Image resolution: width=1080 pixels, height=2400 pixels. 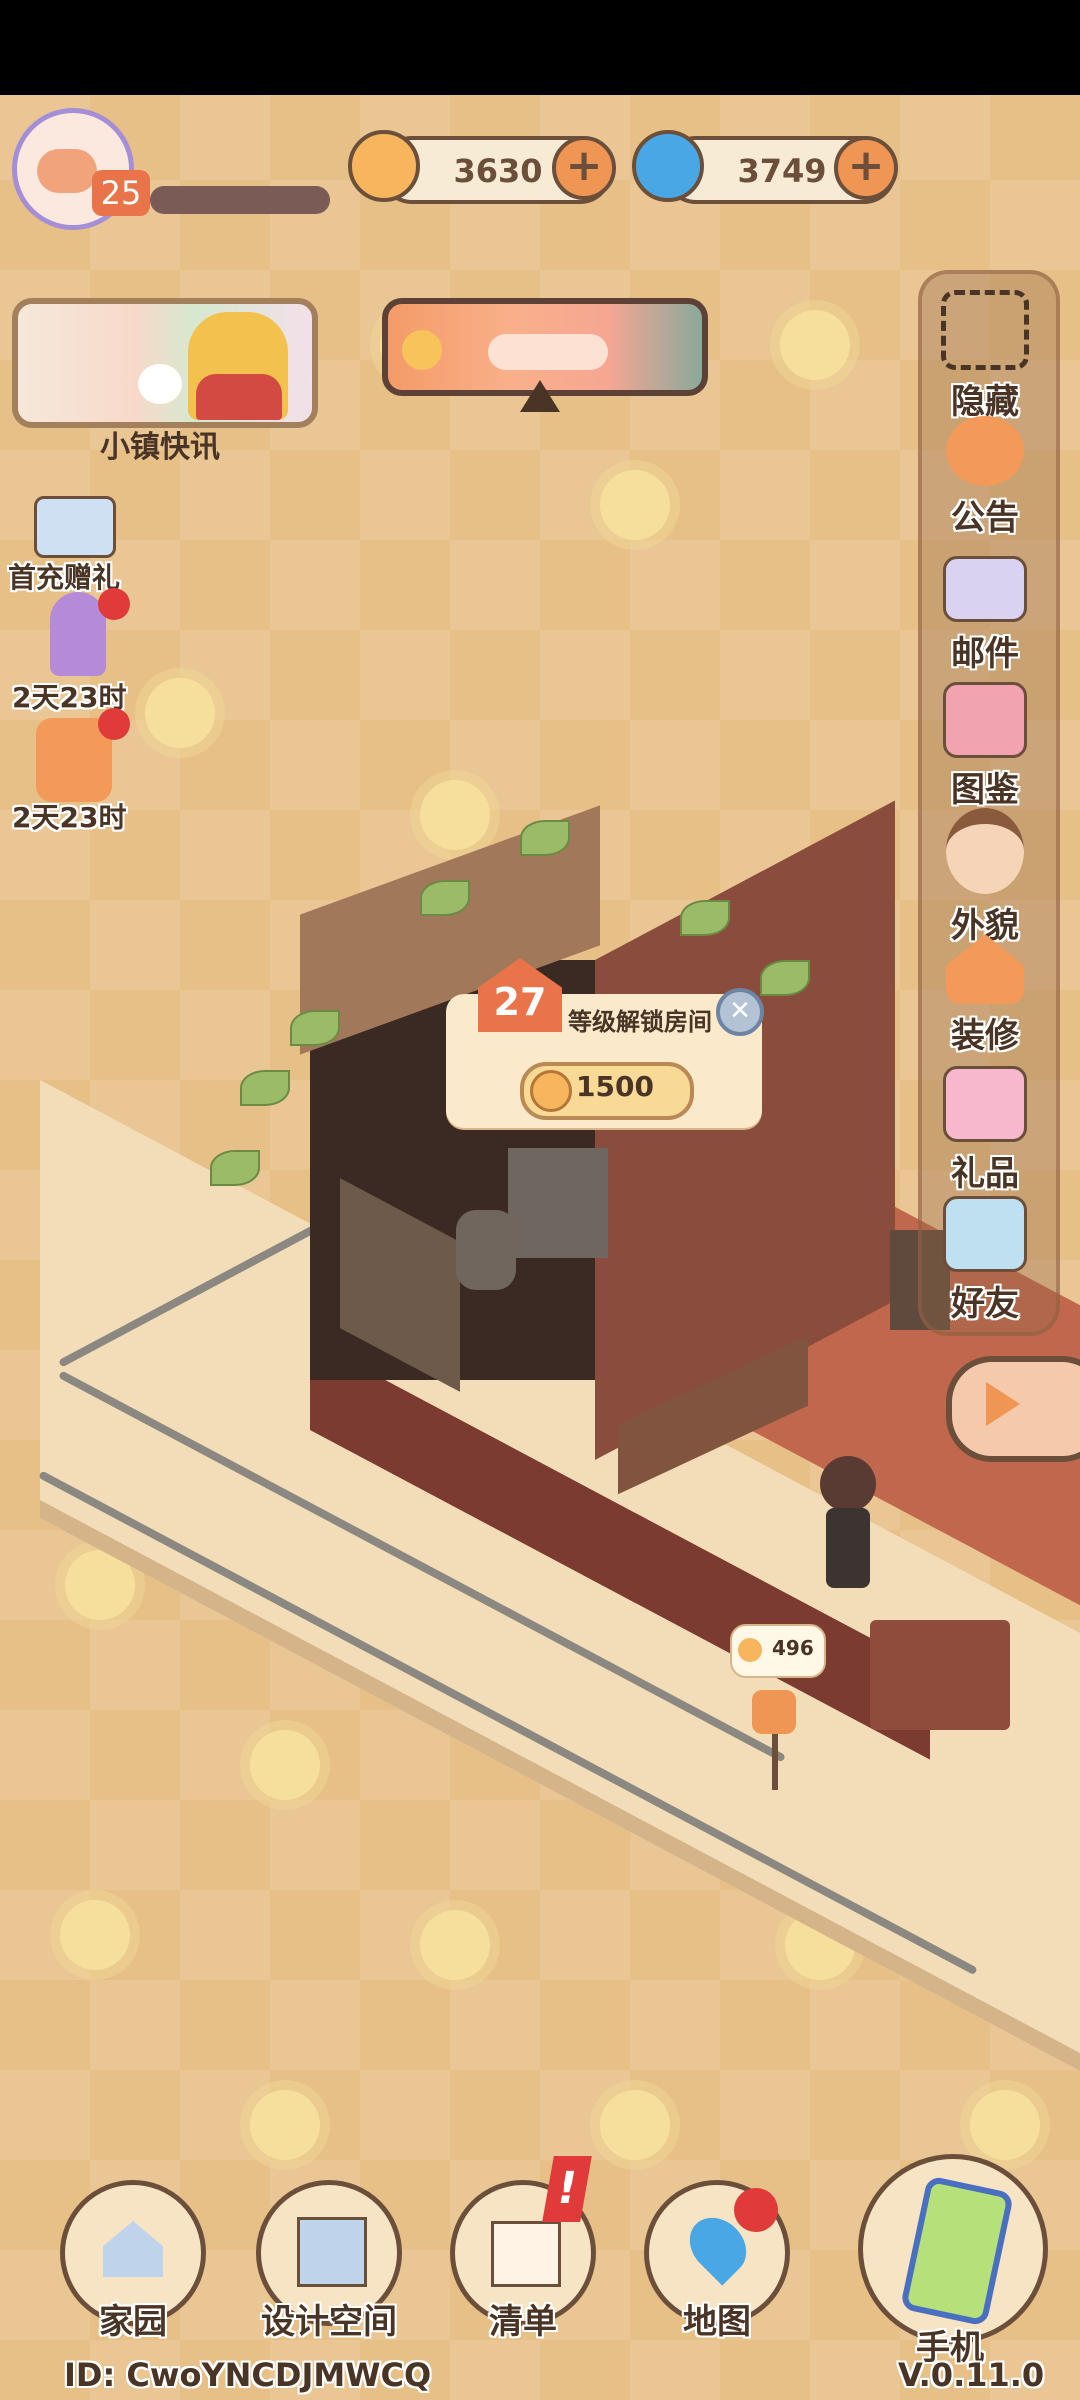 What do you see at coordinates (121, 193) in the screenshot?
I see `player-level-badge: 25` at bounding box center [121, 193].